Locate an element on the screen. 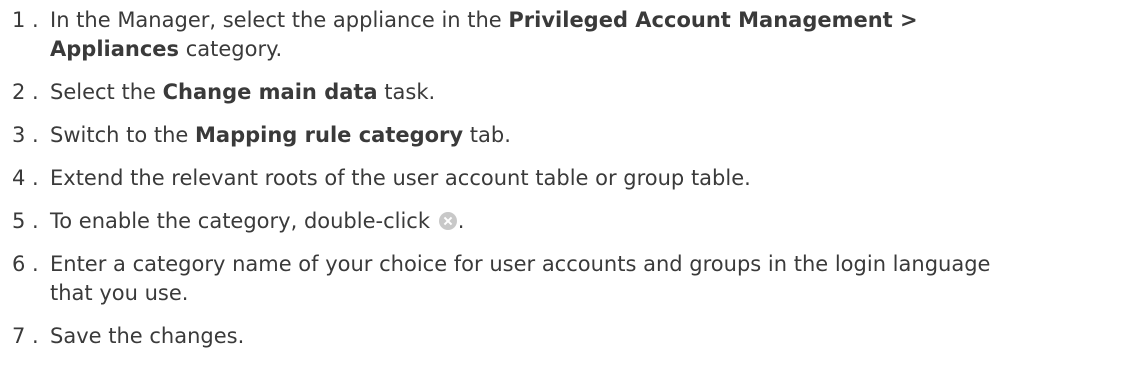 The image size is (1145, 392). step-text-part: tab. is located at coordinates (487, 135).